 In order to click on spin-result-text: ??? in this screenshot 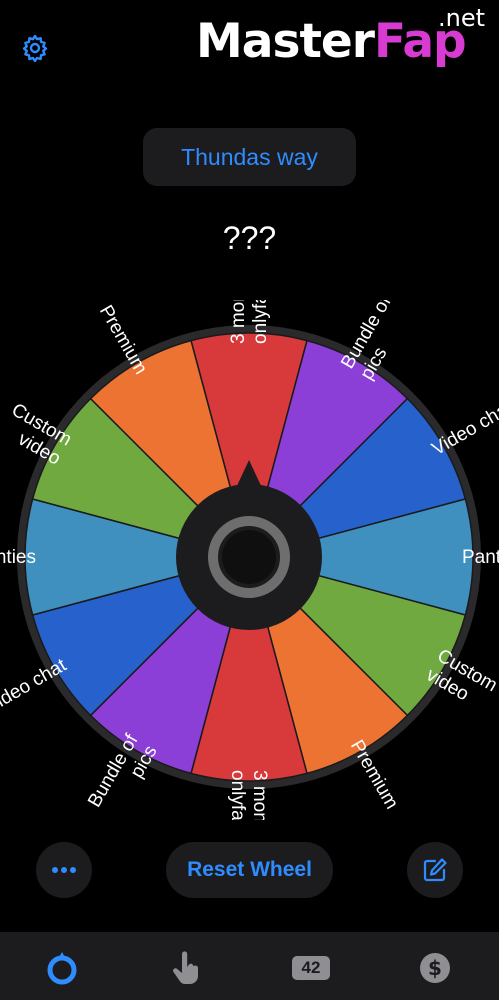, I will do `click(249, 238)`.